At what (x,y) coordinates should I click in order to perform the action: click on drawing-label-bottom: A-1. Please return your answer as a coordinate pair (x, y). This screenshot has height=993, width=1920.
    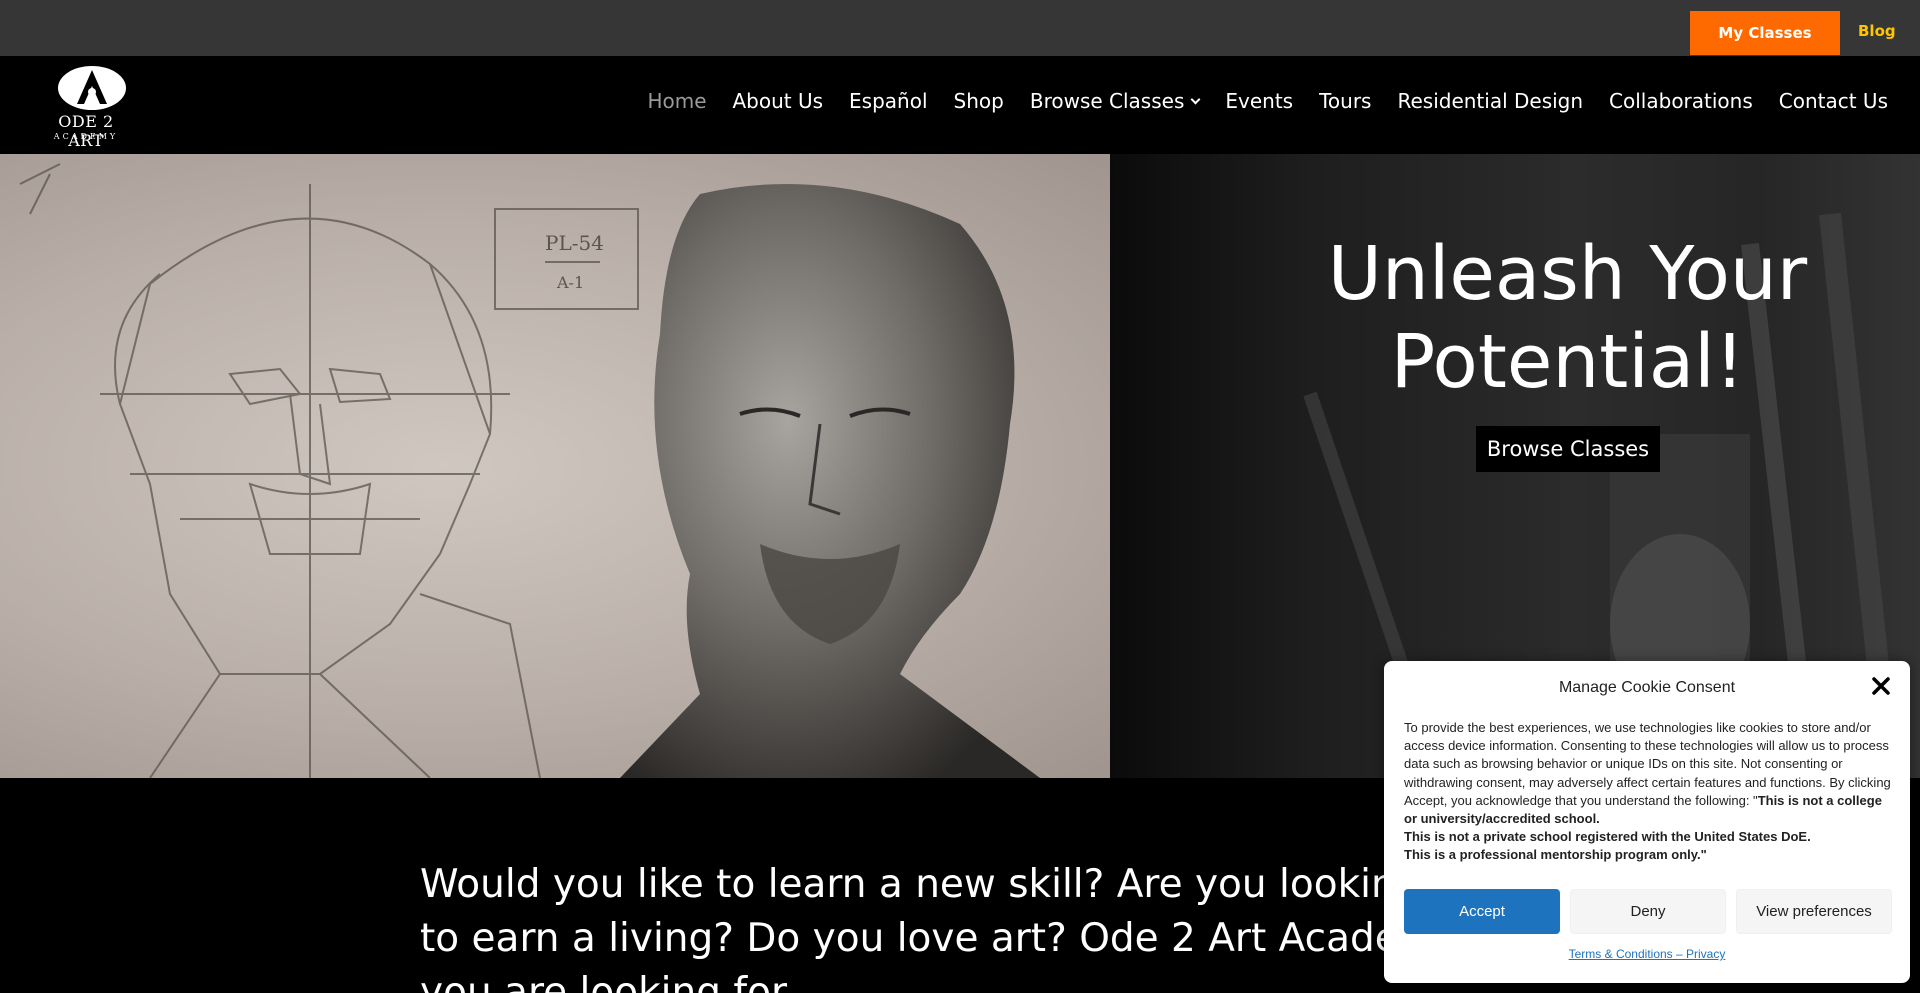
    Looking at the image, I should click on (570, 282).